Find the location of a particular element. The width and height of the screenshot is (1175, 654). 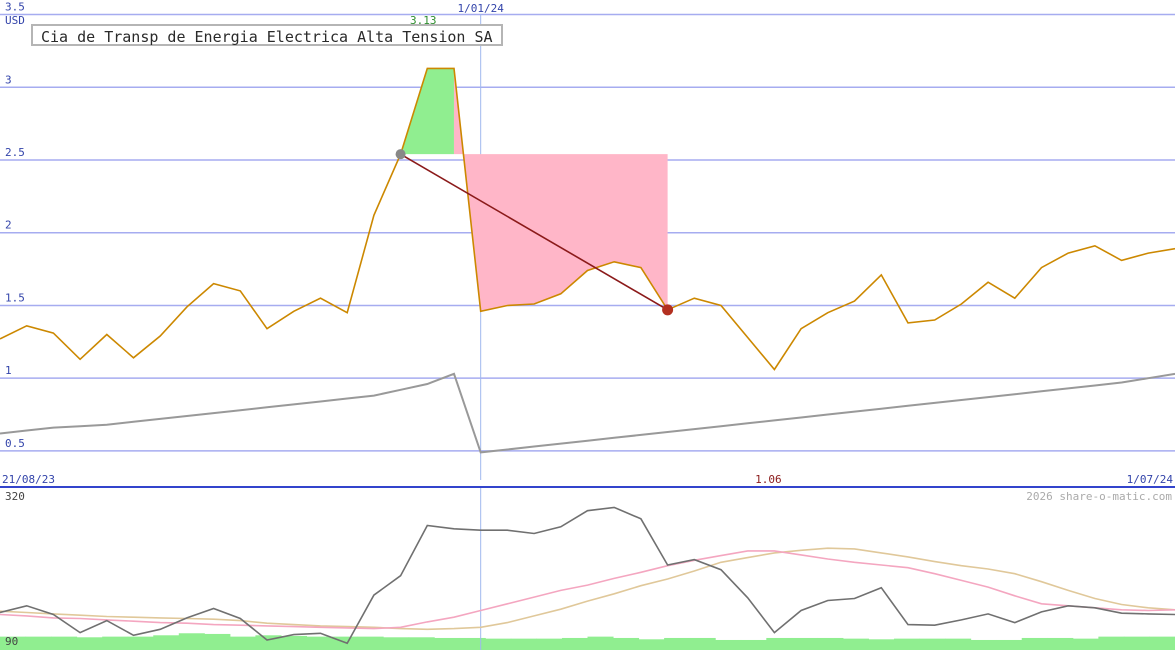

indicator-max-label: 320 is located at coordinates (15, 496).